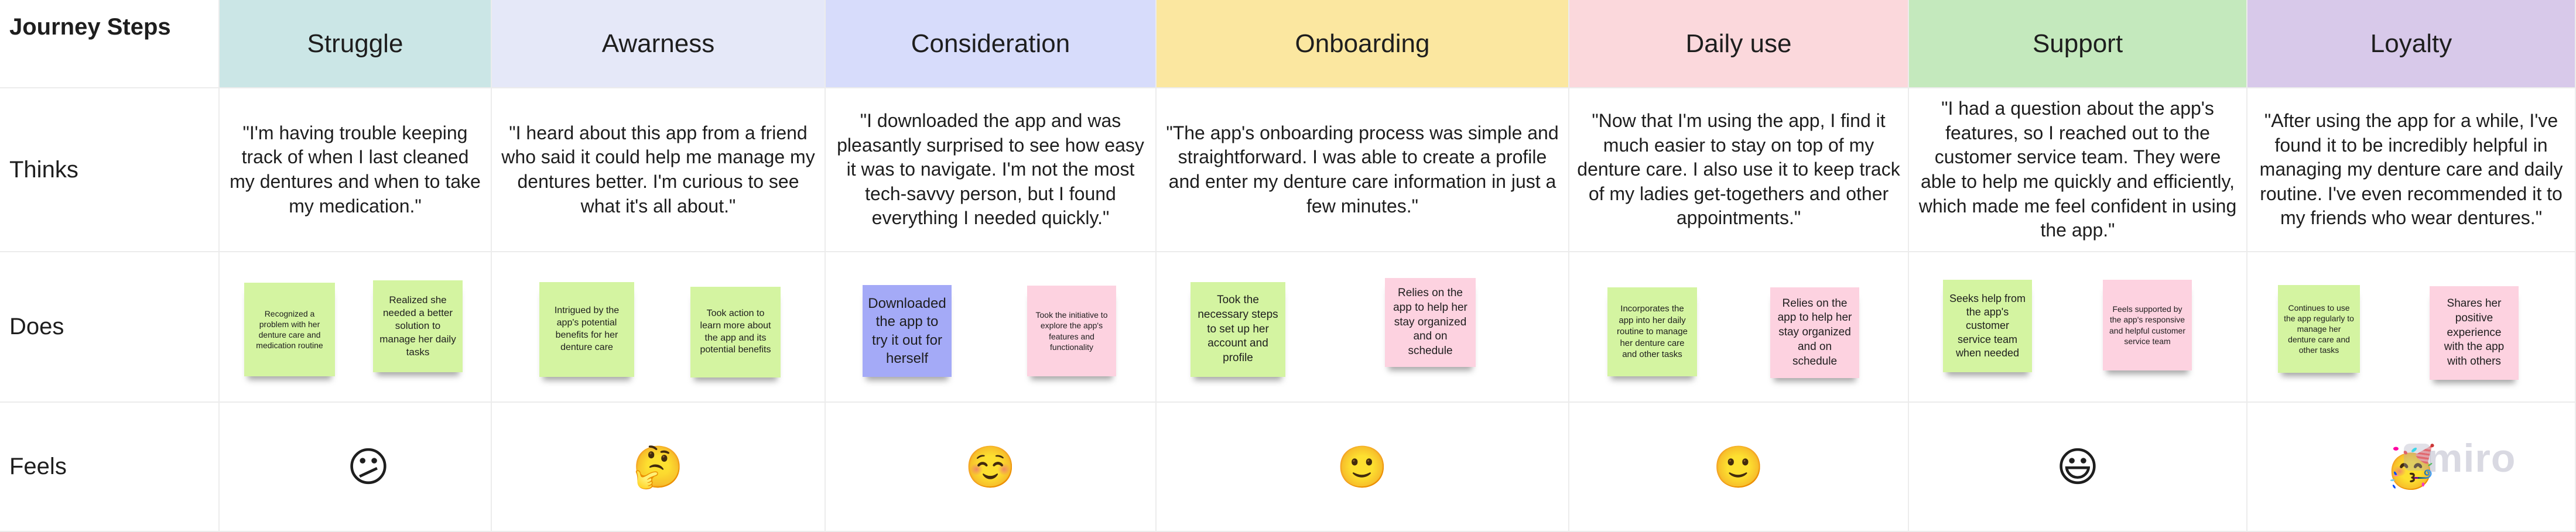  What do you see at coordinates (110, 44) in the screenshot?
I see `journey-steps-title: Journey Steps` at bounding box center [110, 44].